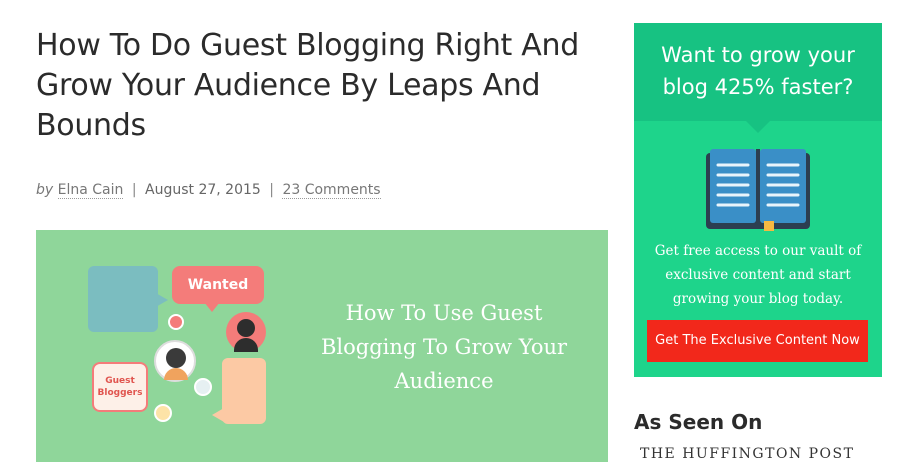 Image resolution: width=900 pixels, height=462 pixels. What do you see at coordinates (120, 393) in the screenshot?
I see `bloggers-label: Bloggers` at bounding box center [120, 393].